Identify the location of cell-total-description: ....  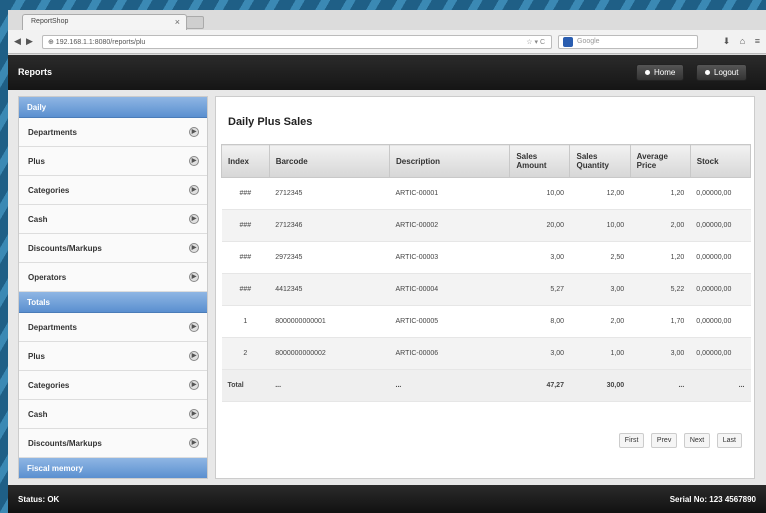
(449, 385).